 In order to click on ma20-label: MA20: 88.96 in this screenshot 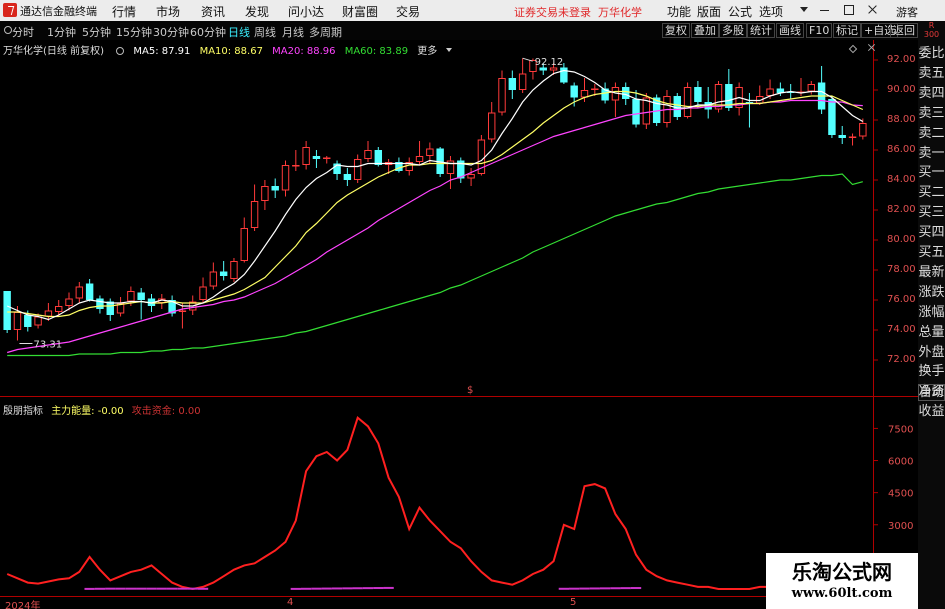, I will do `click(304, 51)`.